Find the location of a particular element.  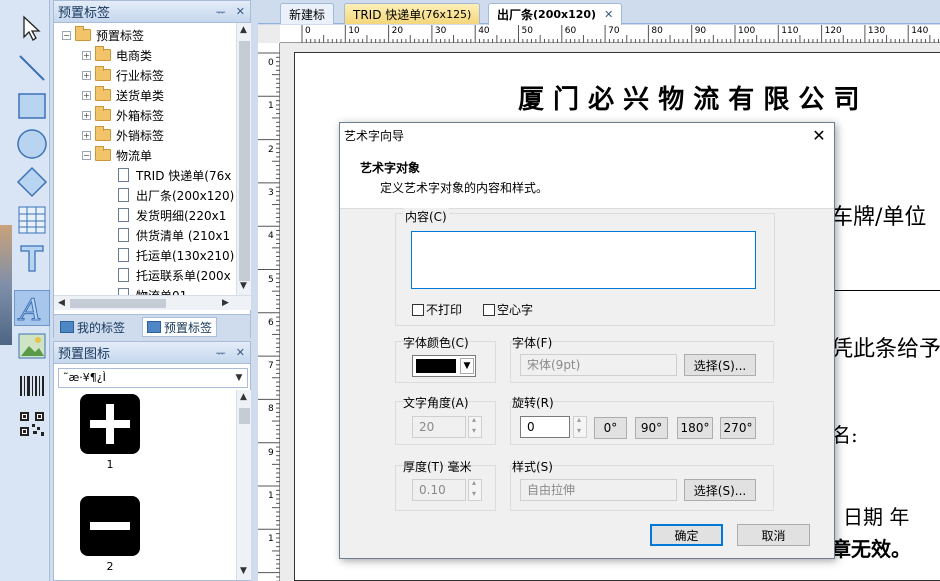

page-text-notice: 凭此条给予 is located at coordinates (885, 347).